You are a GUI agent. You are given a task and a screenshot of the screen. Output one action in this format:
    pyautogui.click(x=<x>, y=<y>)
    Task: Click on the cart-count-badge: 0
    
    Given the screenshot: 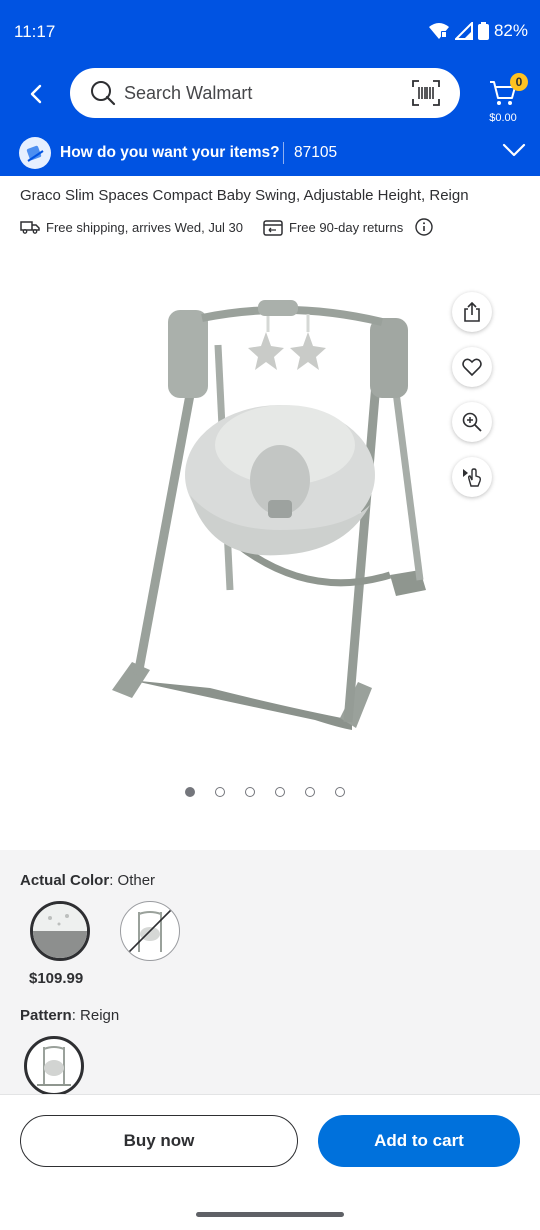 What is the action you would take?
    pyautogui.click(x=519, y=82)
    